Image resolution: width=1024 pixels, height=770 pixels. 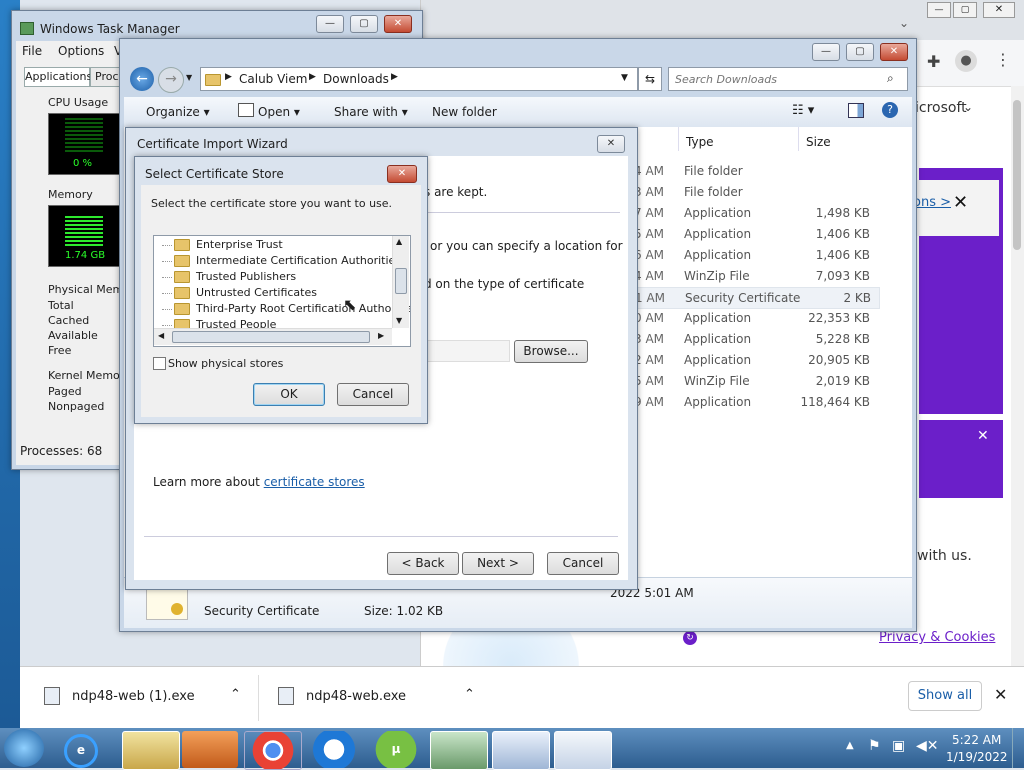 What do you see at coordinates (1017, 175) in the screenshot?
I see `scrollbar-thumb` at bounding box center [1017, 175].